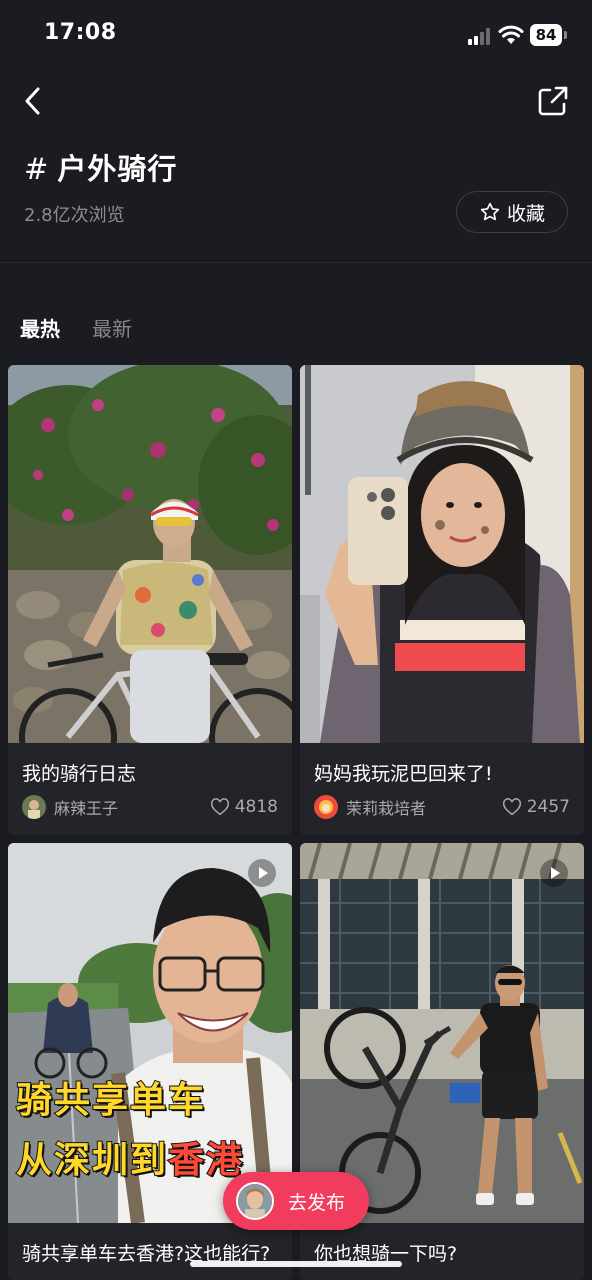  I want to click on post-title: 妈妈我玩泥巴回来了!, so click(403, 774).